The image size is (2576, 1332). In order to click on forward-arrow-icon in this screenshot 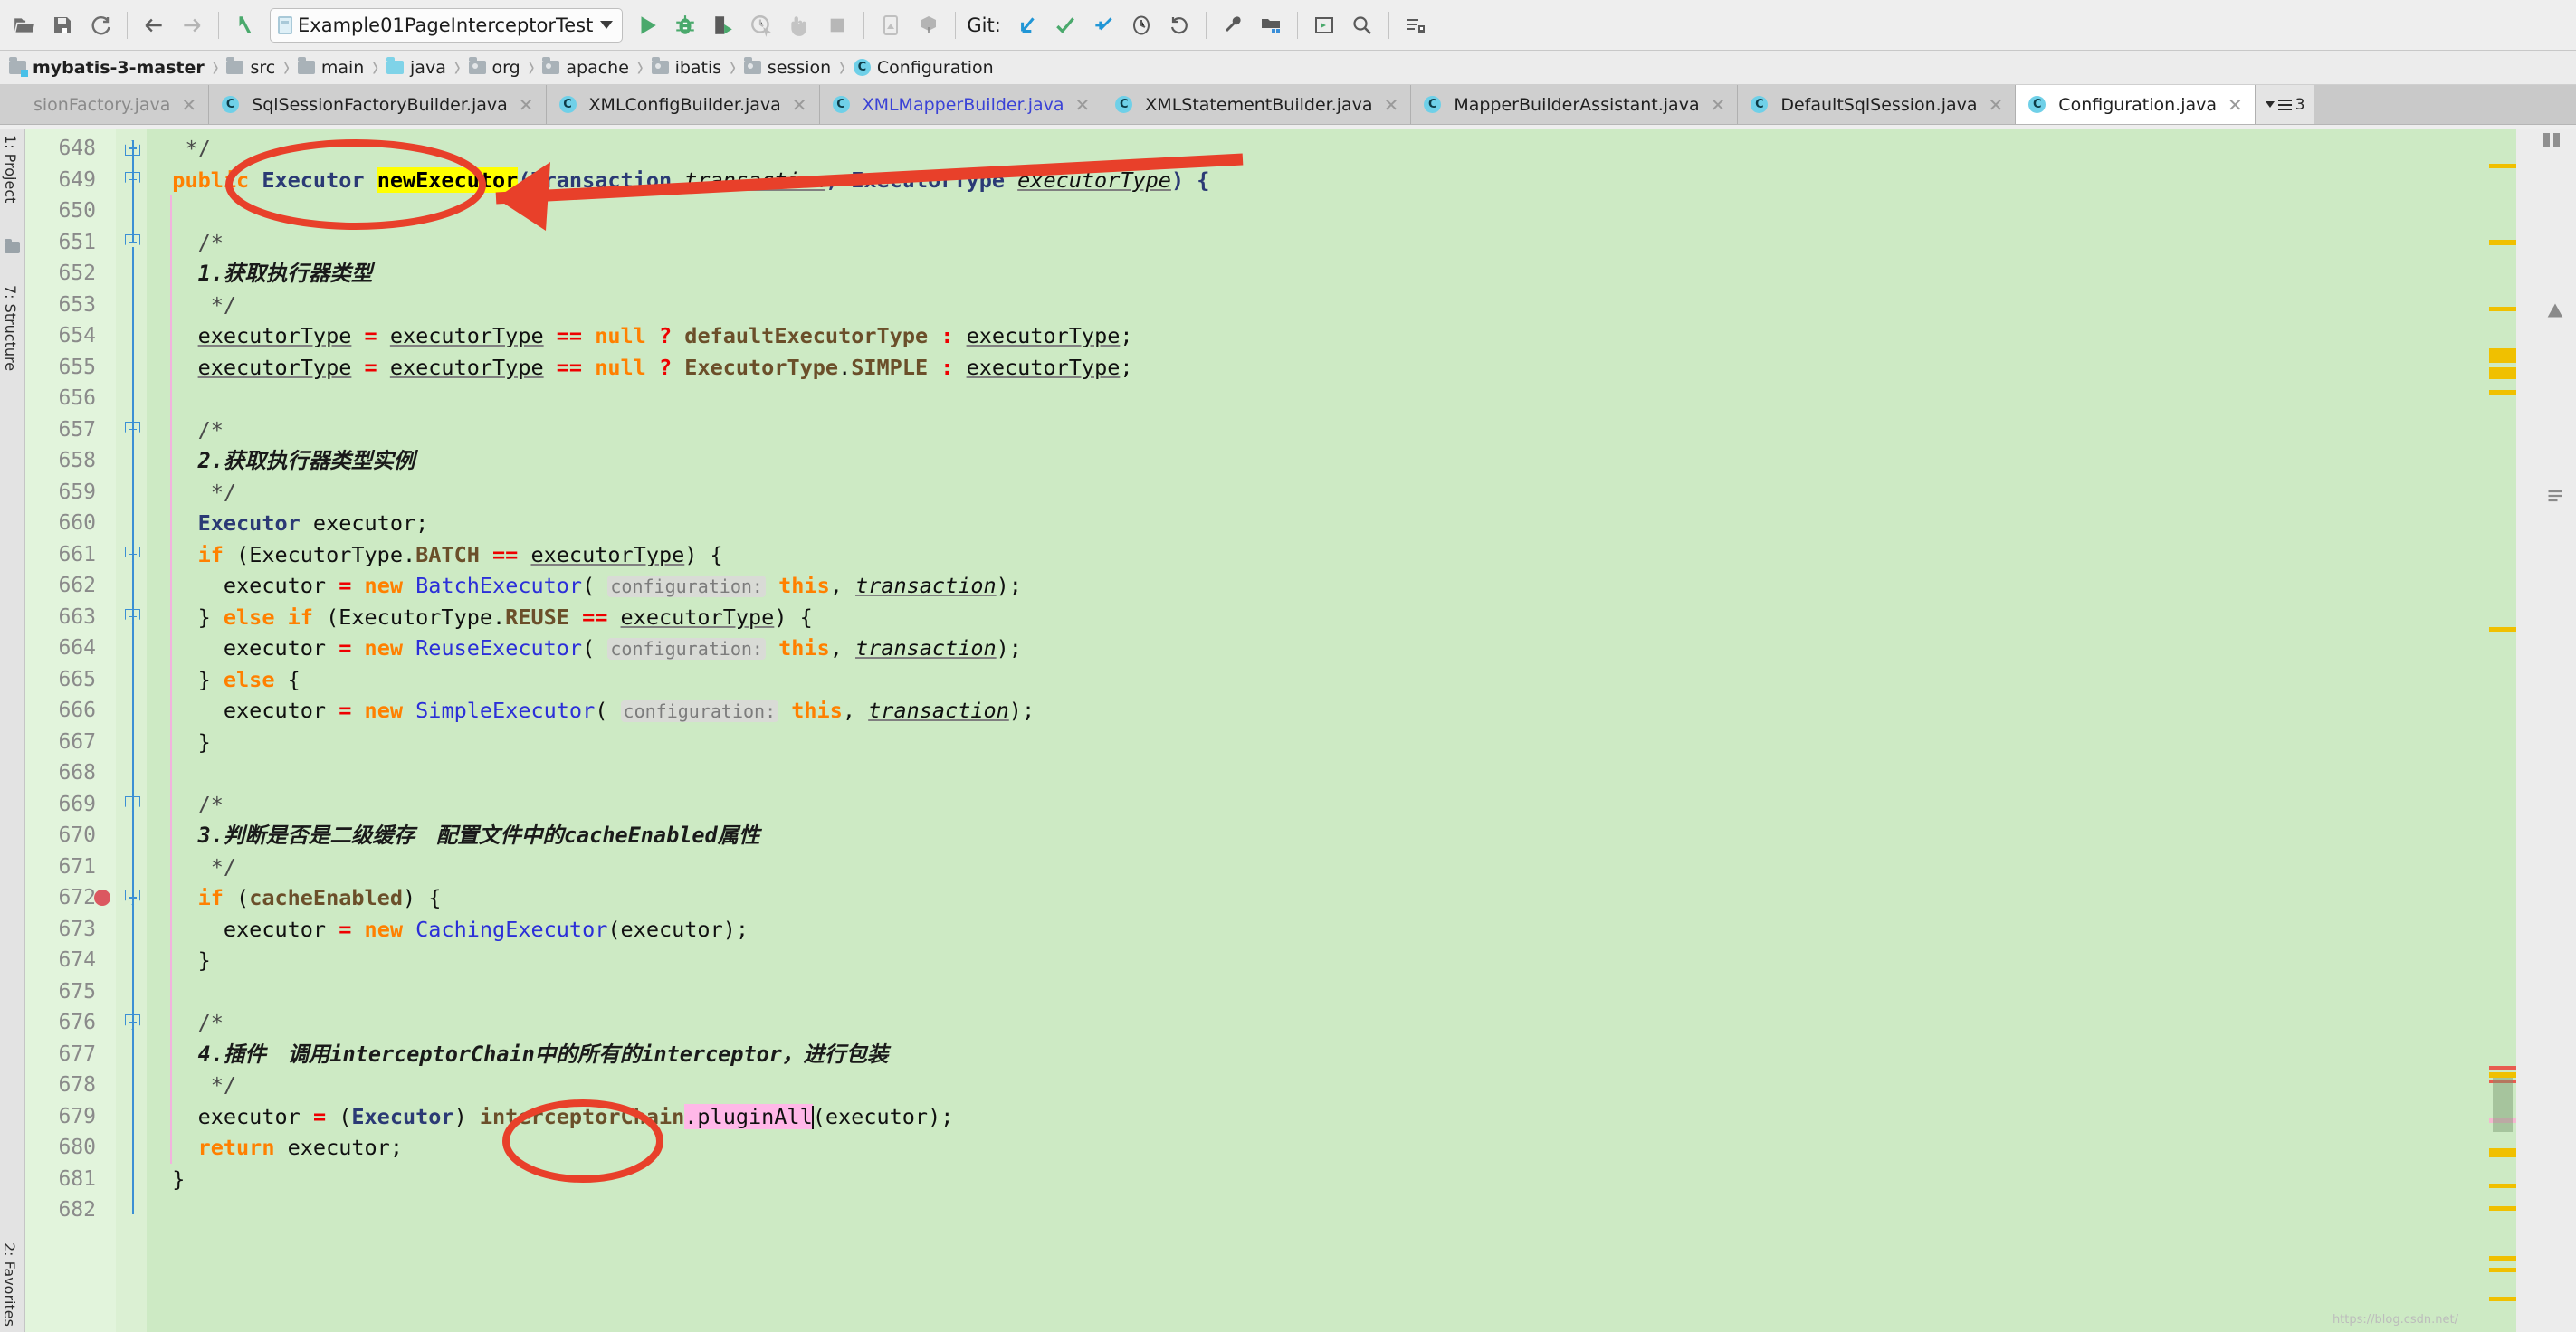, I will do `click(192, 25)`.